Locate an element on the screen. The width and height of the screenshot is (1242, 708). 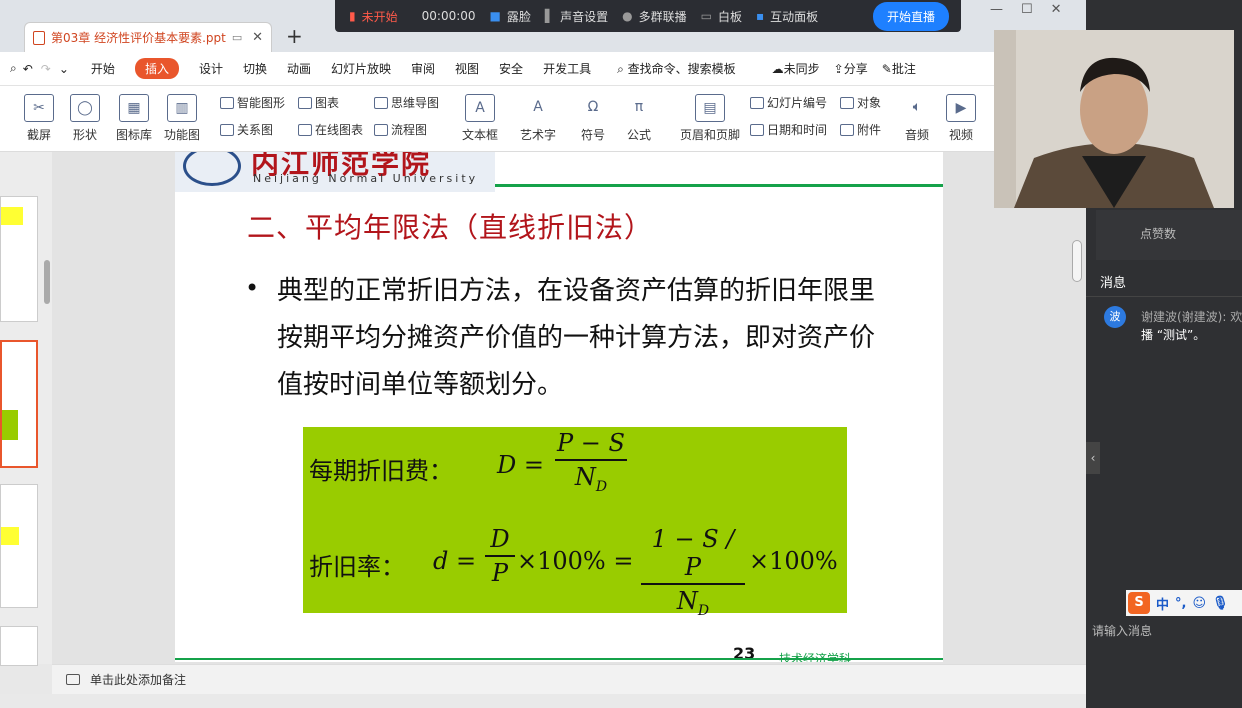
header-footer-button: ▤ 页眉和页脚 is located at coordinates (710, 118).